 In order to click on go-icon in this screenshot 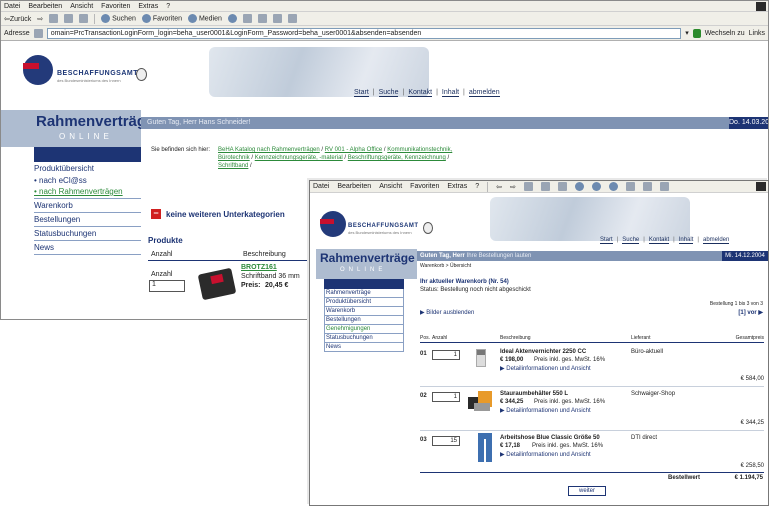, I will do `click(696, 33)`.